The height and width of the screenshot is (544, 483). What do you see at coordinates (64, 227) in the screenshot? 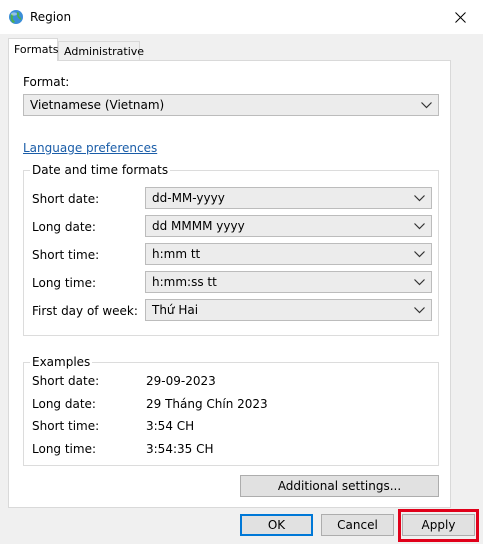
I see `long-date-label: Long date:` at bounding box center [64, 227].